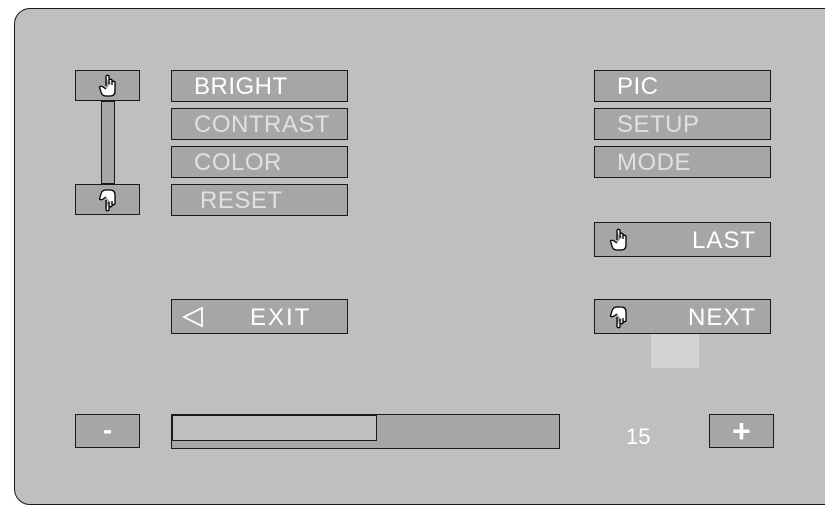  What do you see at coordinates (721, 317) in the screenshot?
I see `next-label: NEXT` at bounding box center [721, 317].